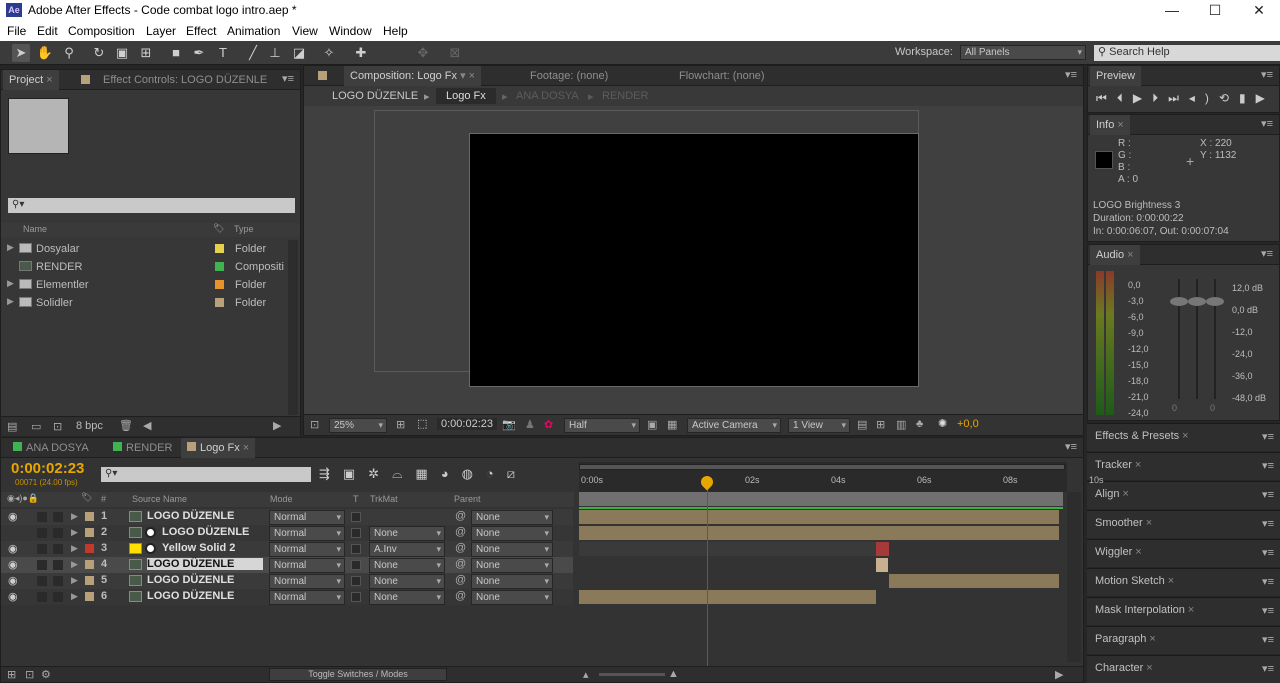  Describe the element at coordinates (880, 424) in the screenshot. I see `fast-previews-icon: ⊞` at that location.